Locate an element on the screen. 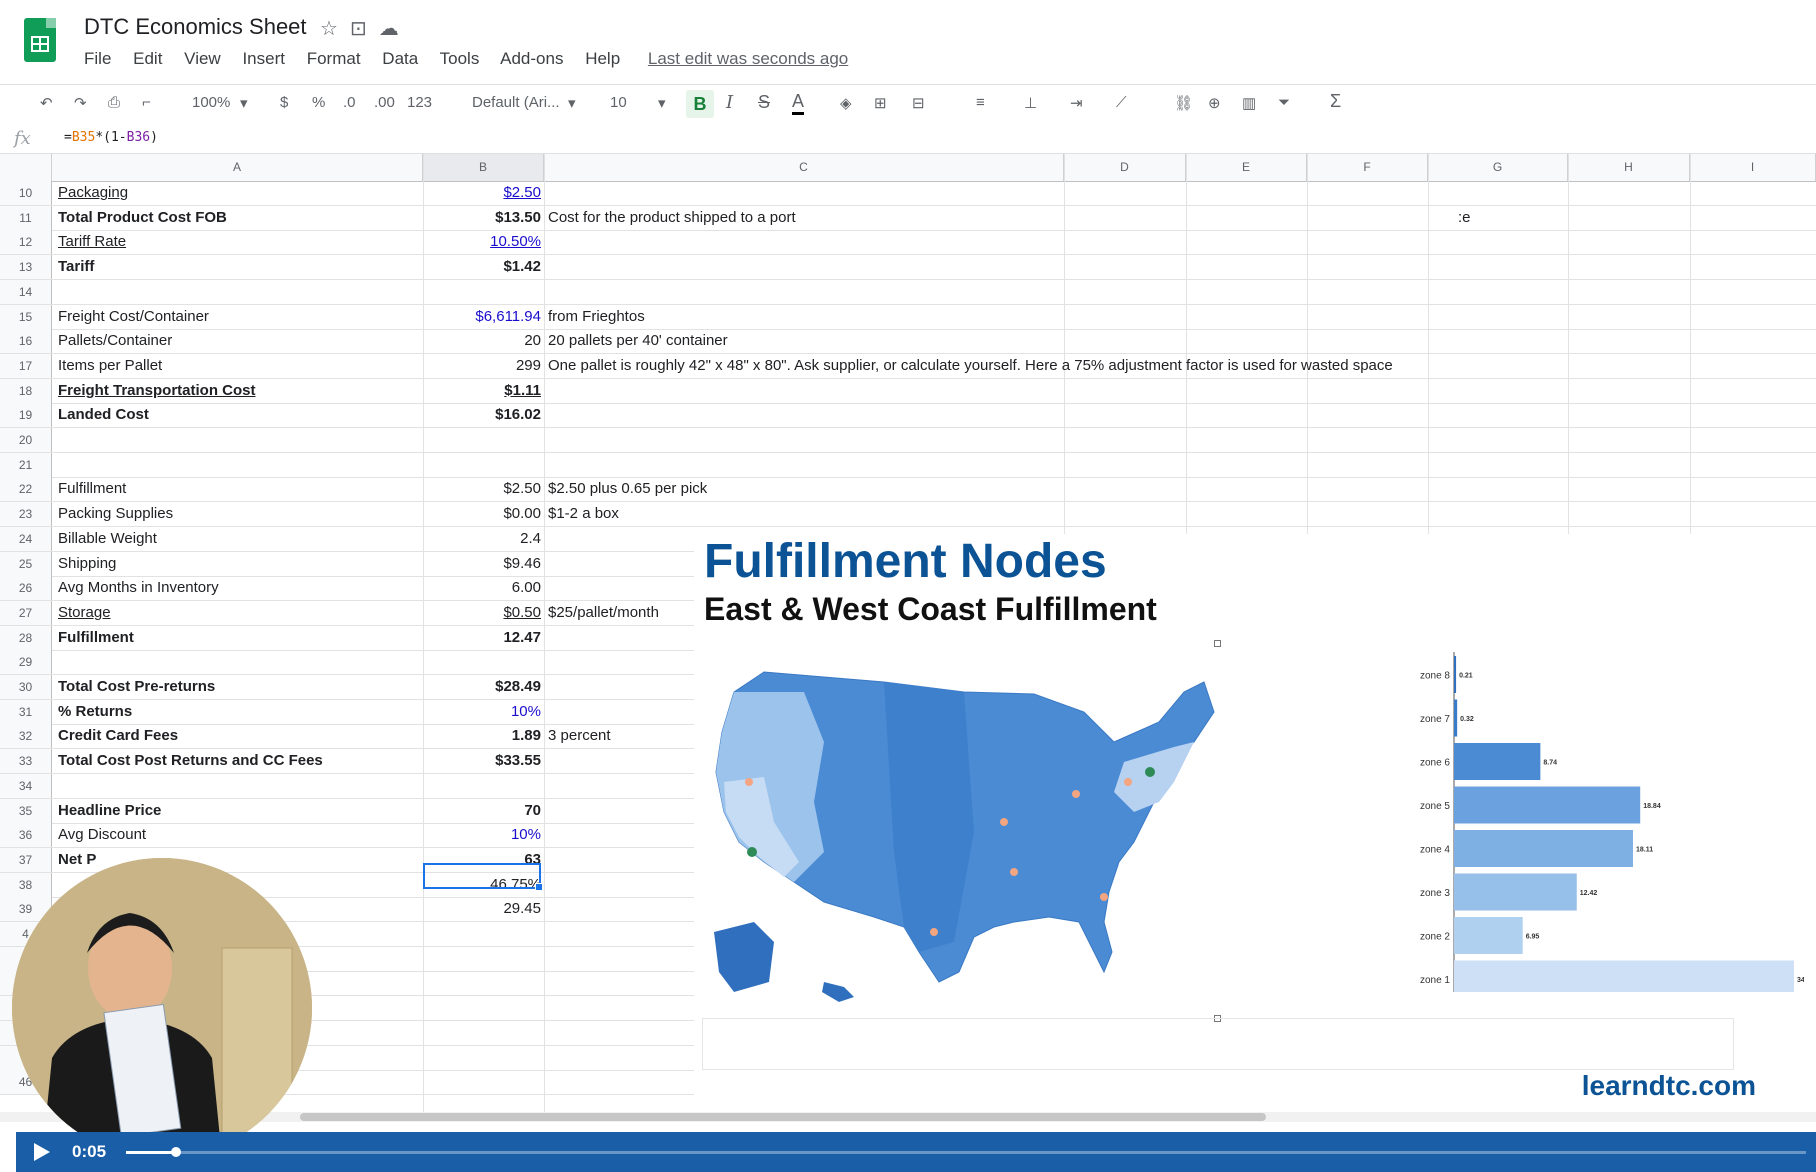  row-header: 28 is located at coordinates (26, 637).